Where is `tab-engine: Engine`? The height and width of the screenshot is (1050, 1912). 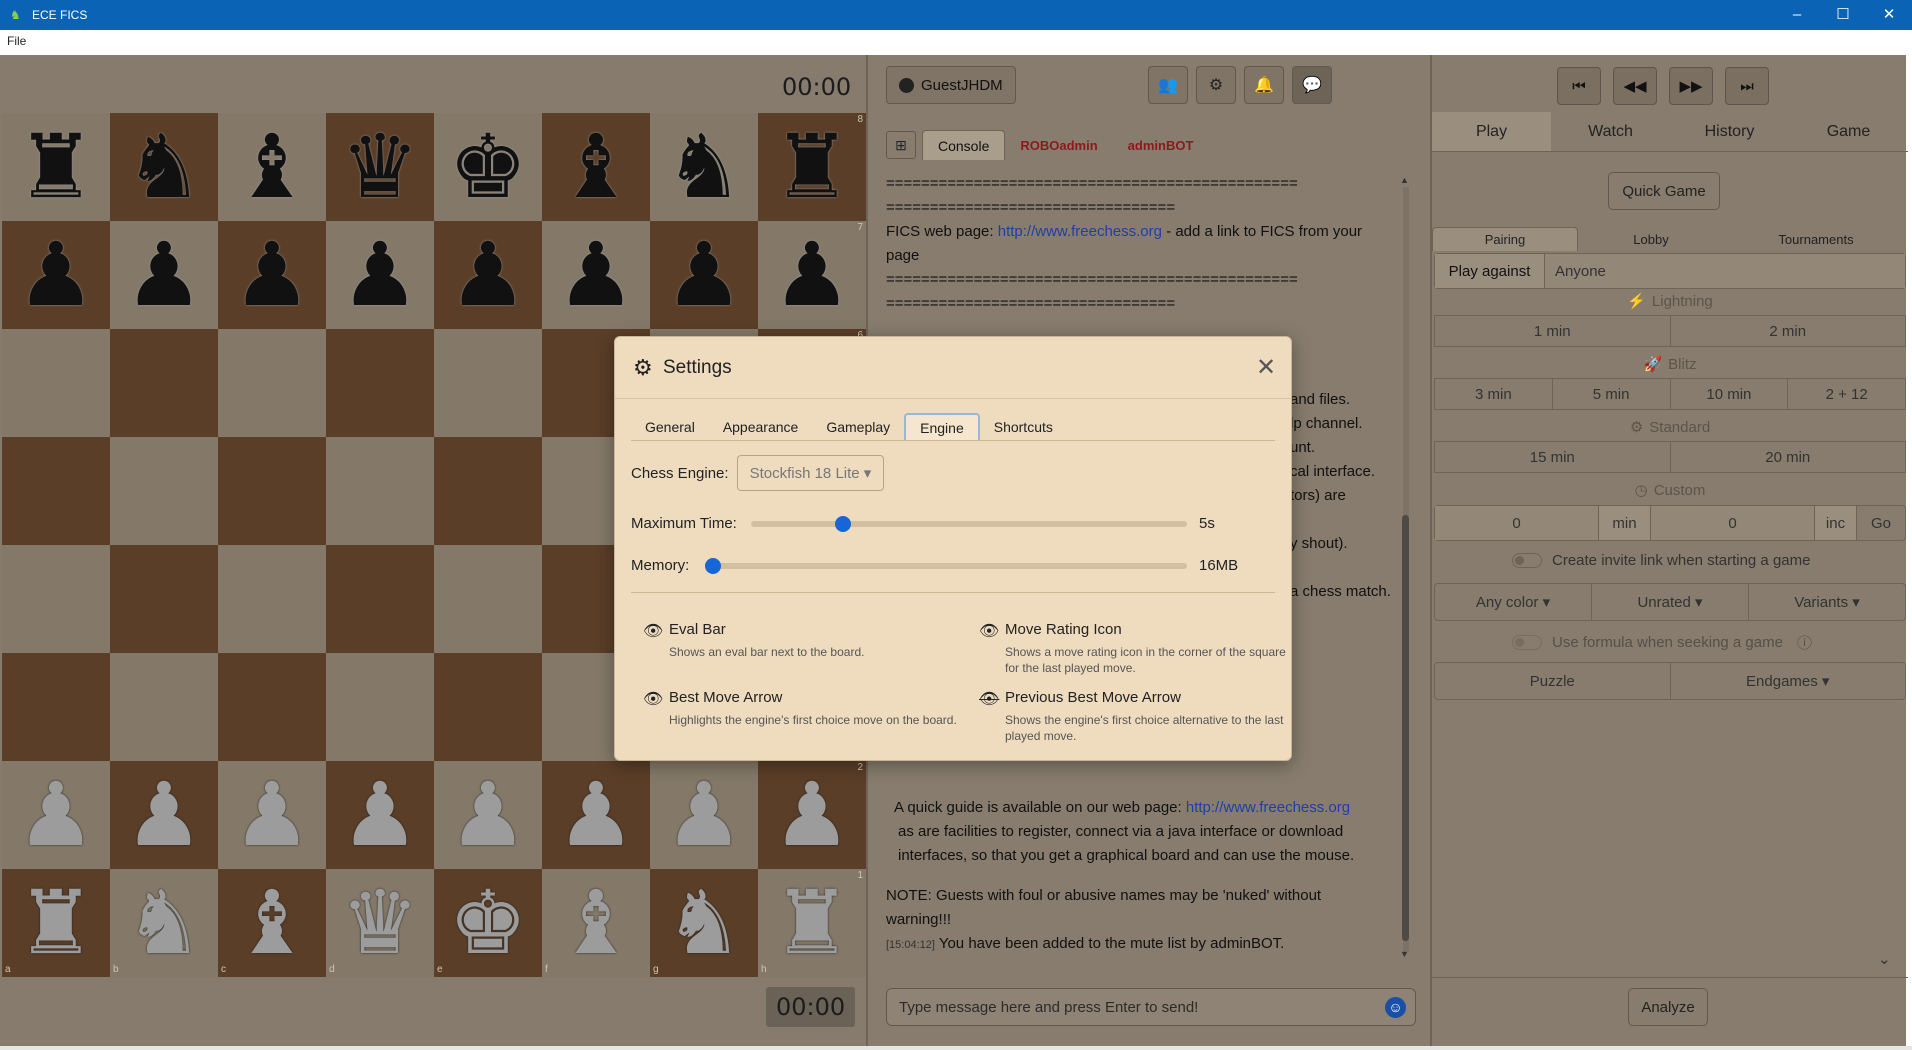
tab-engine: Engine is located at coordinates (942, 426).